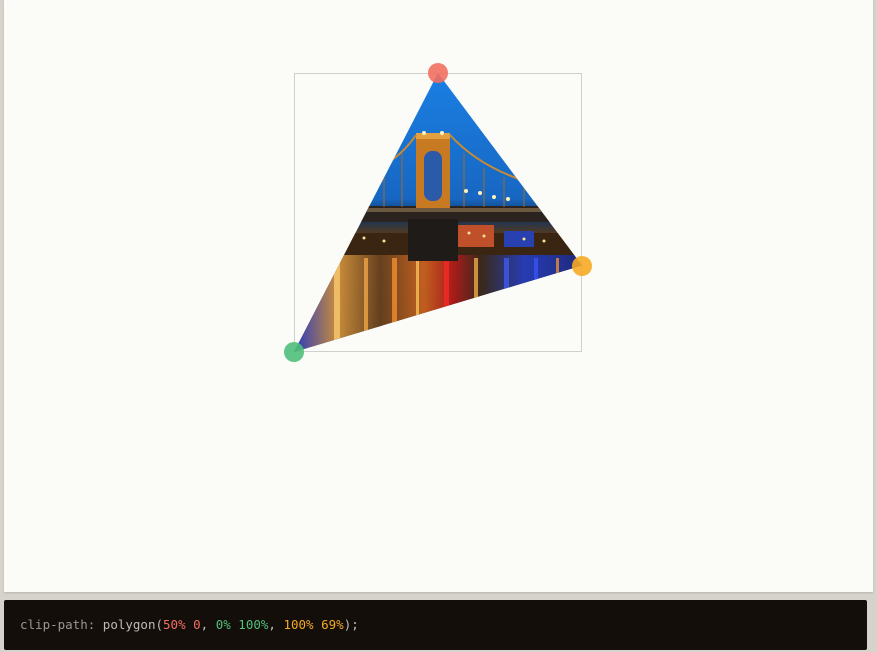 The image size is (877, 652). What do you see at coordinates (294, 352) in the screenshot?
I see `polygon-point-2-handle` at bounding box center [294, 352].